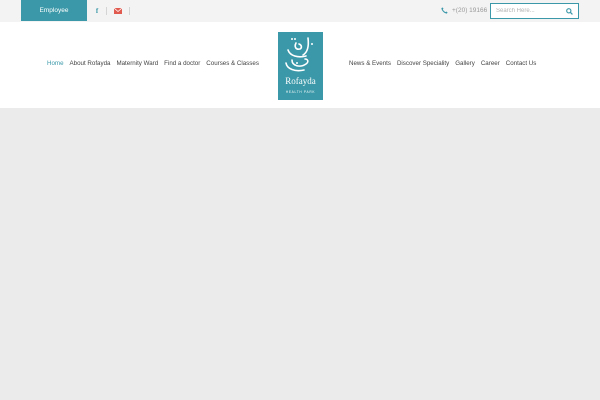  Describe the element at coordinates (521, 65) in the screenshot. I see `nav-contact-us: Contact Us` at that location.